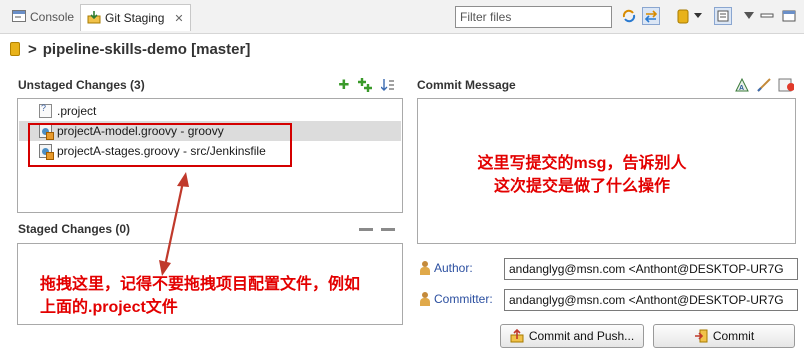 The height and width of the screenshot is (355, 804). What do you see at coordinates (174, 224) in the screenshot?
I see `annotation-double-arrow` at bounding box center [174, 224].